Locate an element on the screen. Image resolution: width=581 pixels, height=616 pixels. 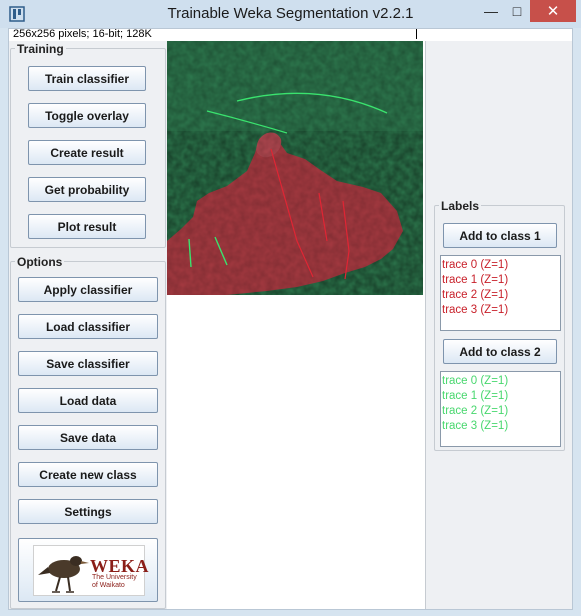
load-data-button: Load data is located at coordinates (88, 400).